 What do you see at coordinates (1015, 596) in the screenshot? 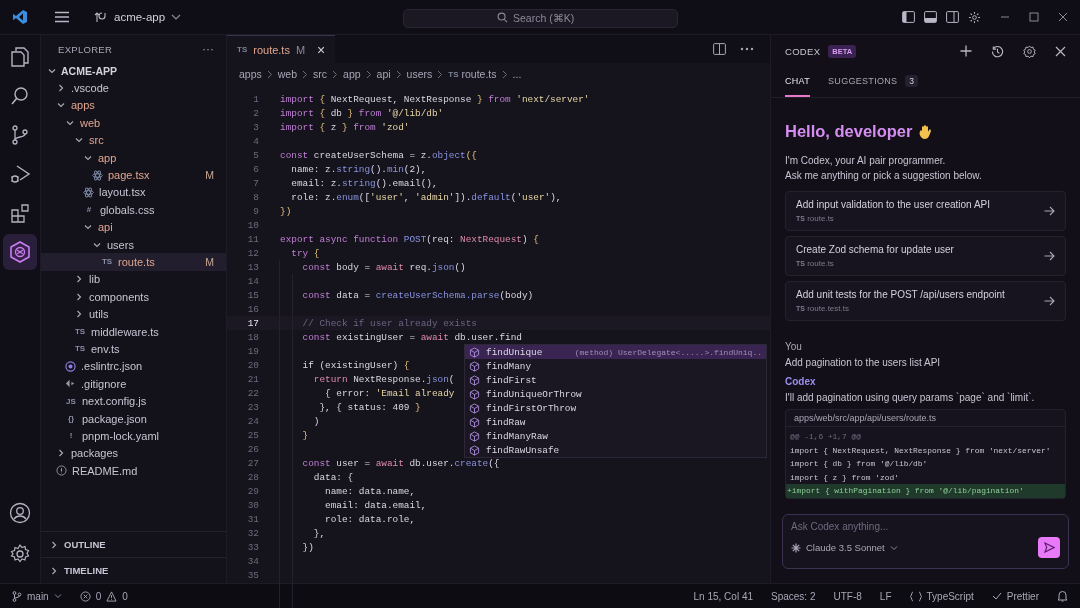
I see `formatter-status: Prettier` at bounding box center [1015, 596].